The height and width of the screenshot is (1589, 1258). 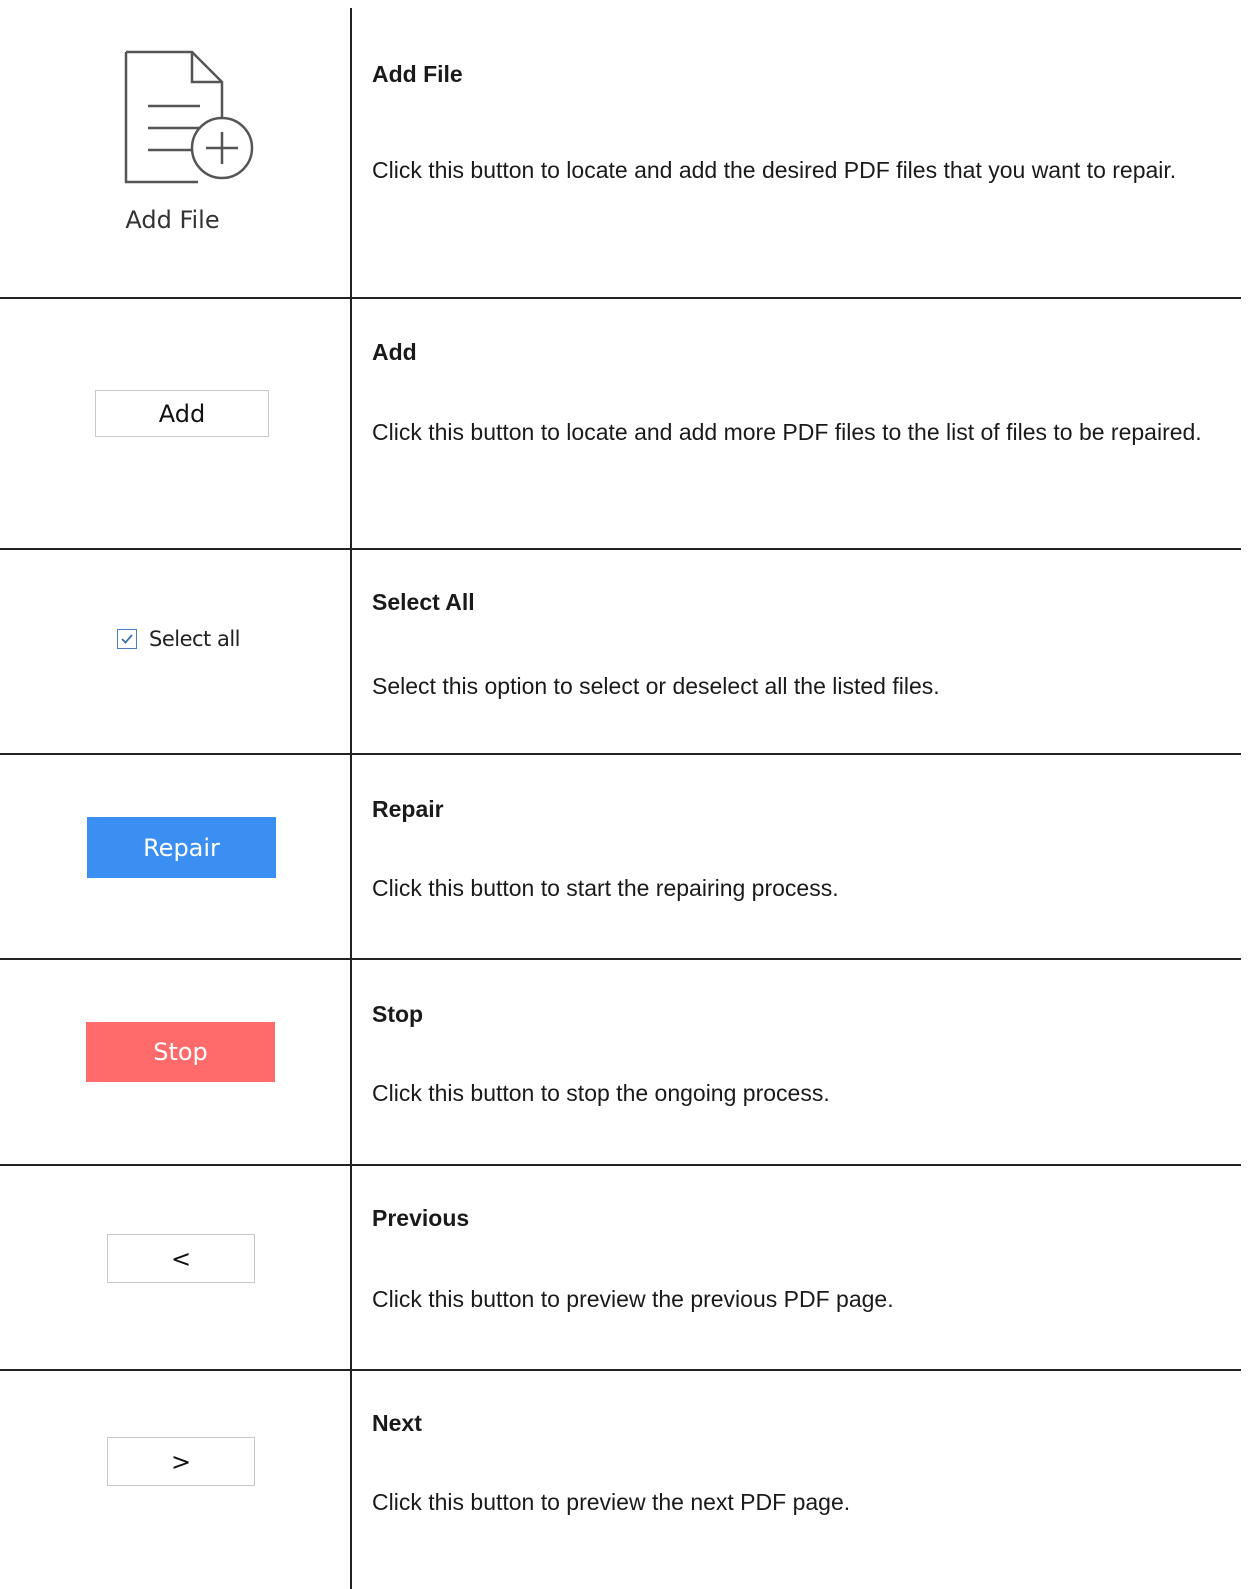 What do you see at coordinates (181, 1461) in the screenshot?
I see `next-button: >` at bounding box center [181, 1461].